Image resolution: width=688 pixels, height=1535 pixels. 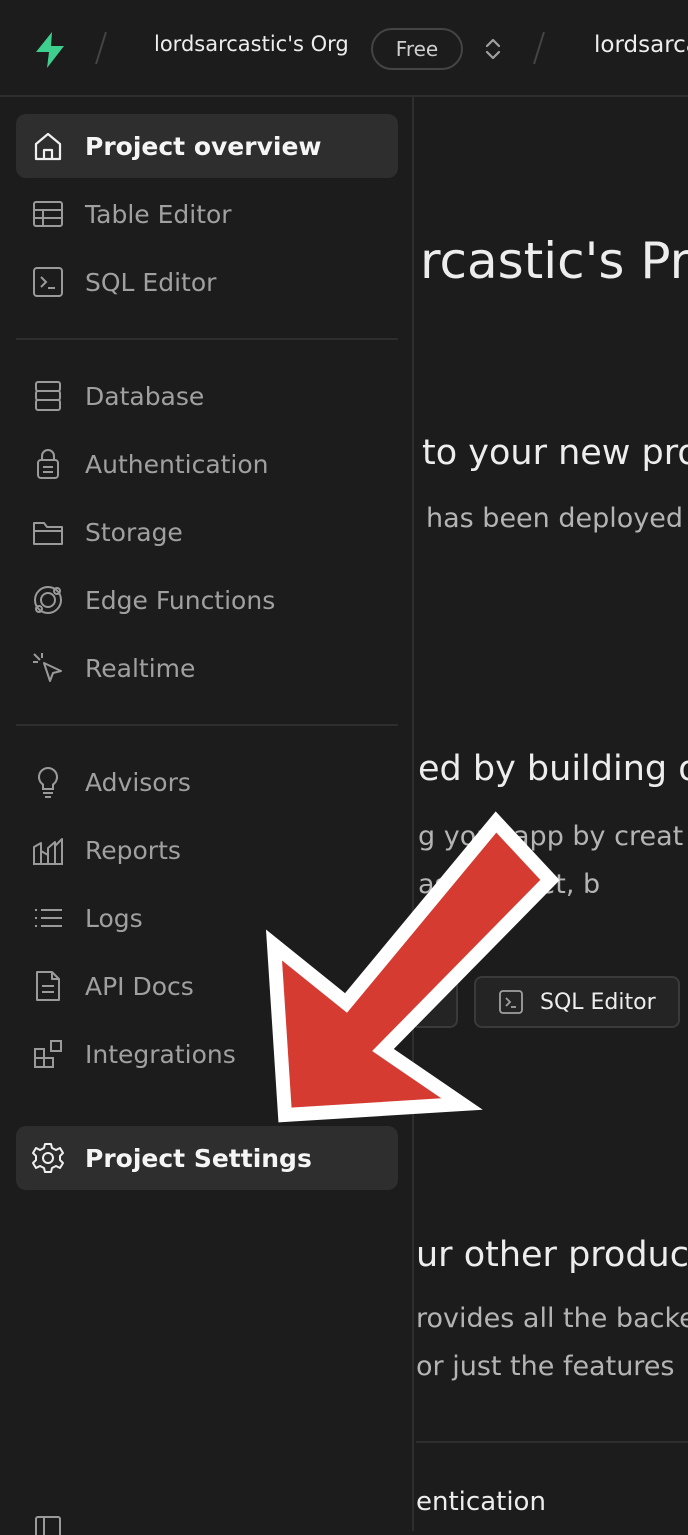 I want to click on sidebar-item-label: Authentication, so click(x=177, y=464).